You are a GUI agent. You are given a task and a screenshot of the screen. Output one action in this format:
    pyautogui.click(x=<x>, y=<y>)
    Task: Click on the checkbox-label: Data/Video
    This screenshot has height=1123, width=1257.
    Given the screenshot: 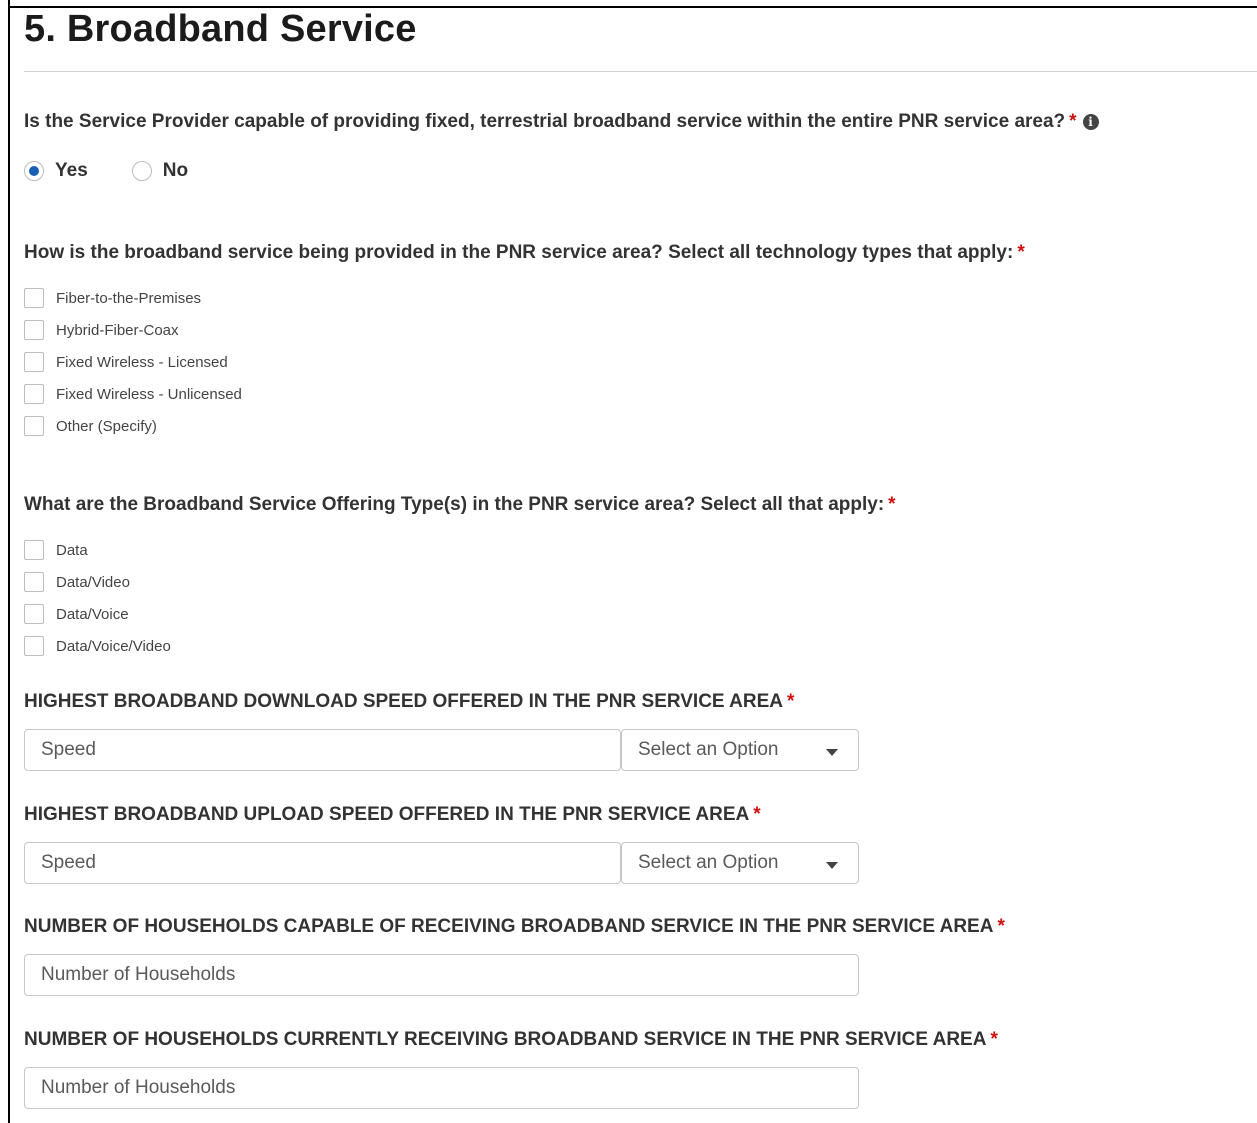 What is the action you would take?
    pyautogui.click(x=93, y=582)
    